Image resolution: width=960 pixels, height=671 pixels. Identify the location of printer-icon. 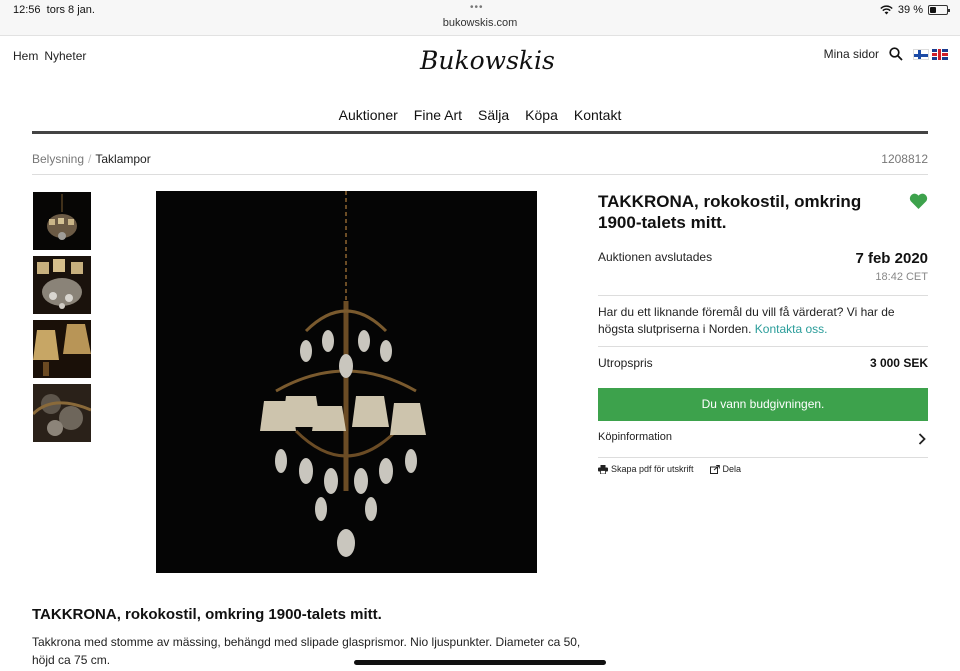
(603, 469).